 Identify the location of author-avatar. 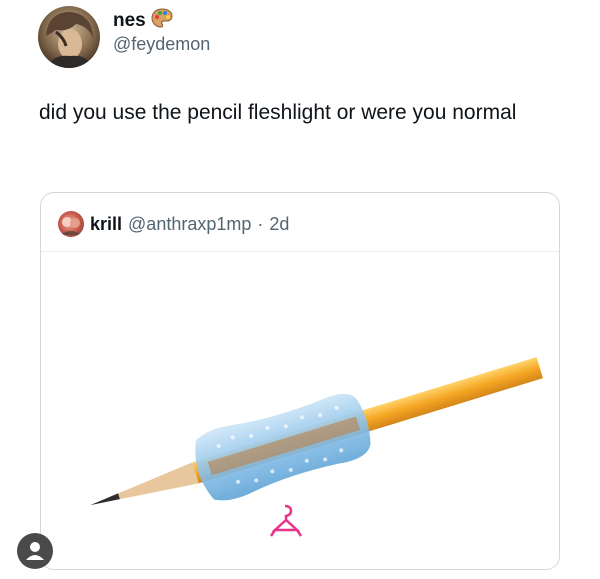
(69, 37).